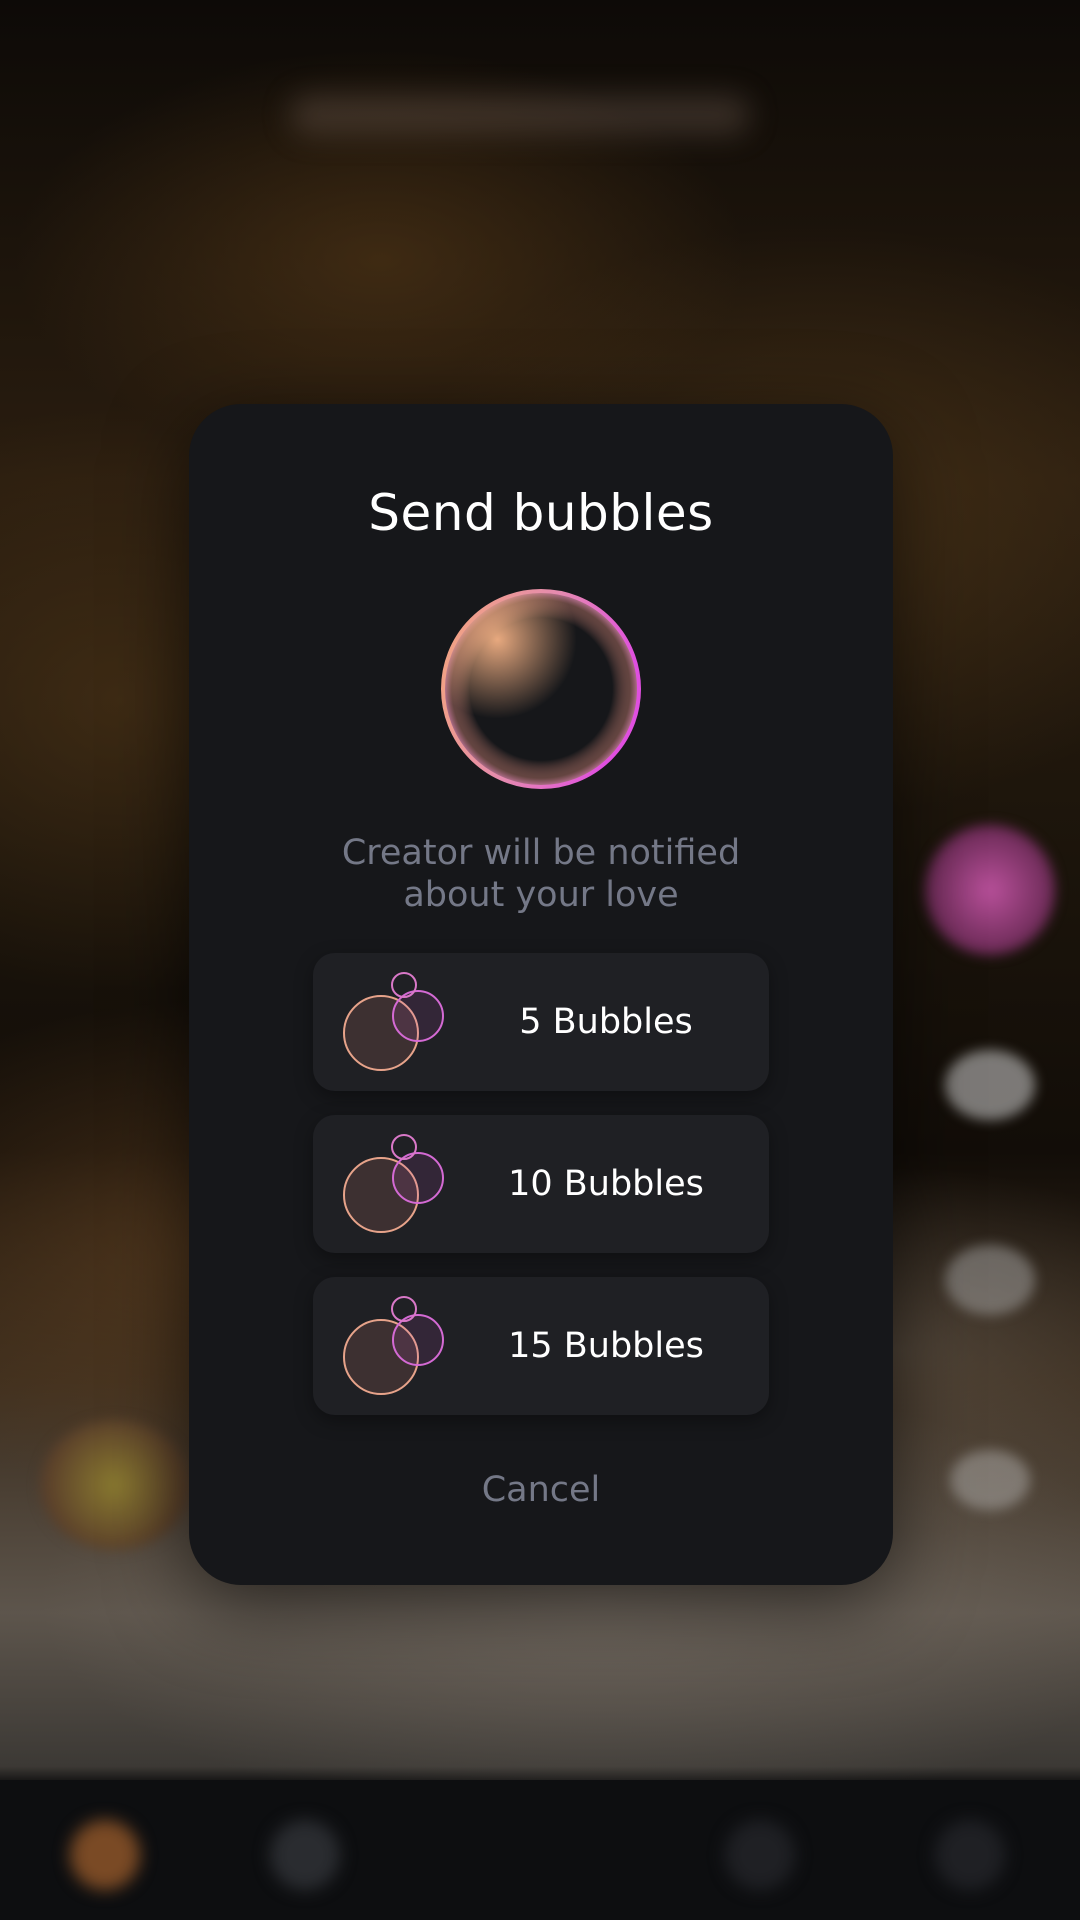 This screenshot has width=1080, height=1920. I want to click on bubble-icon, so click(541, 689).